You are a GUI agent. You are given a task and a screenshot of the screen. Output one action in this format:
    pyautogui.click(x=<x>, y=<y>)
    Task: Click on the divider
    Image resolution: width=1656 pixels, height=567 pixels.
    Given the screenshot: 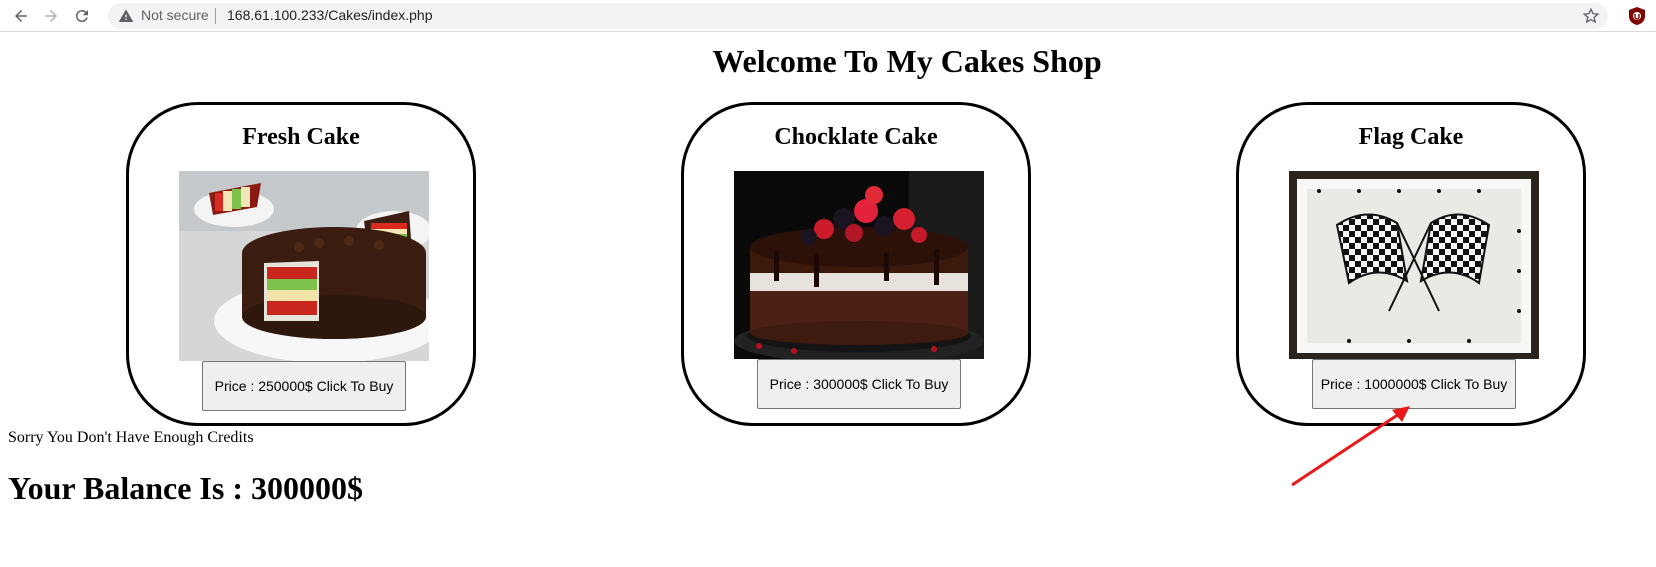 What is the action you would take?
    pyautogui.click(x=215, y=16)
    